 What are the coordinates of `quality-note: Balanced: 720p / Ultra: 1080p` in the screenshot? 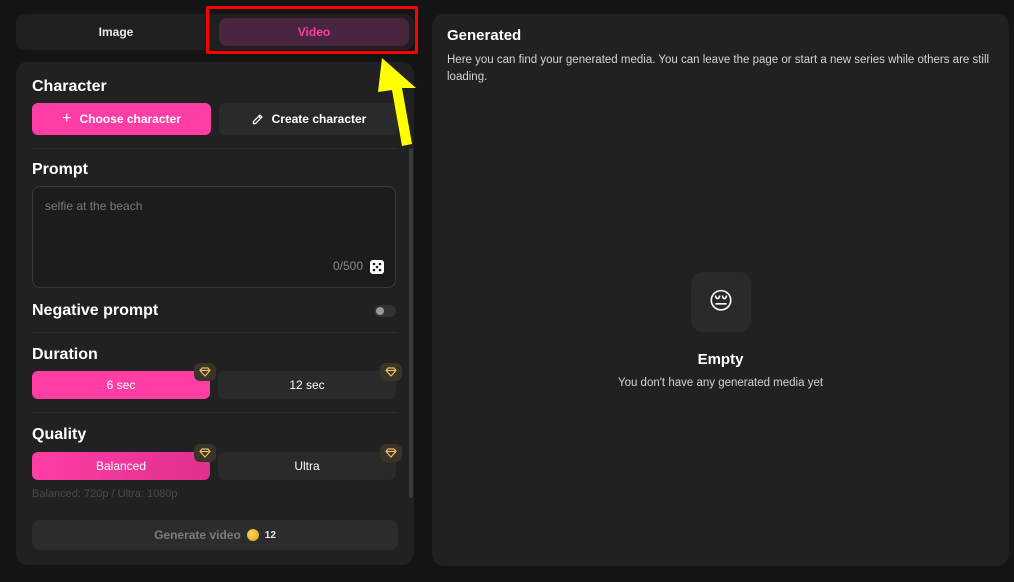 It's located at (105, 494).